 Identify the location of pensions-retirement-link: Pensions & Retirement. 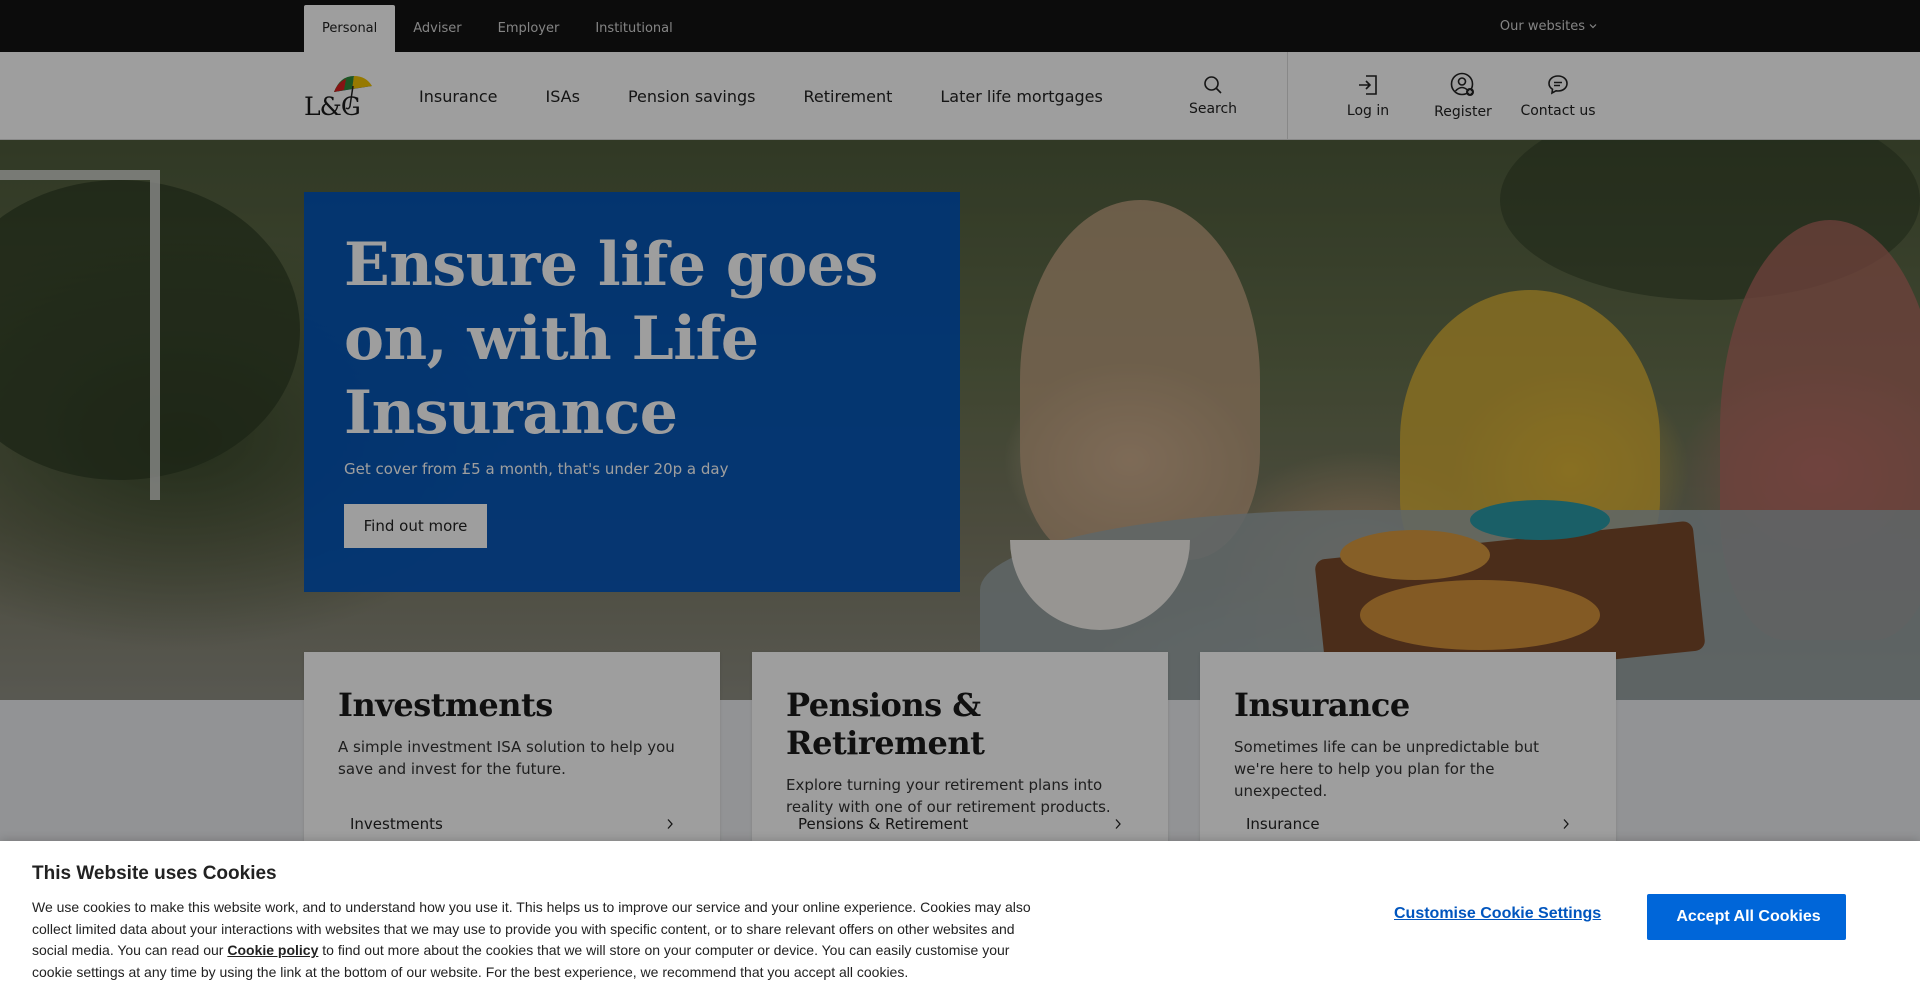
(960, 824).